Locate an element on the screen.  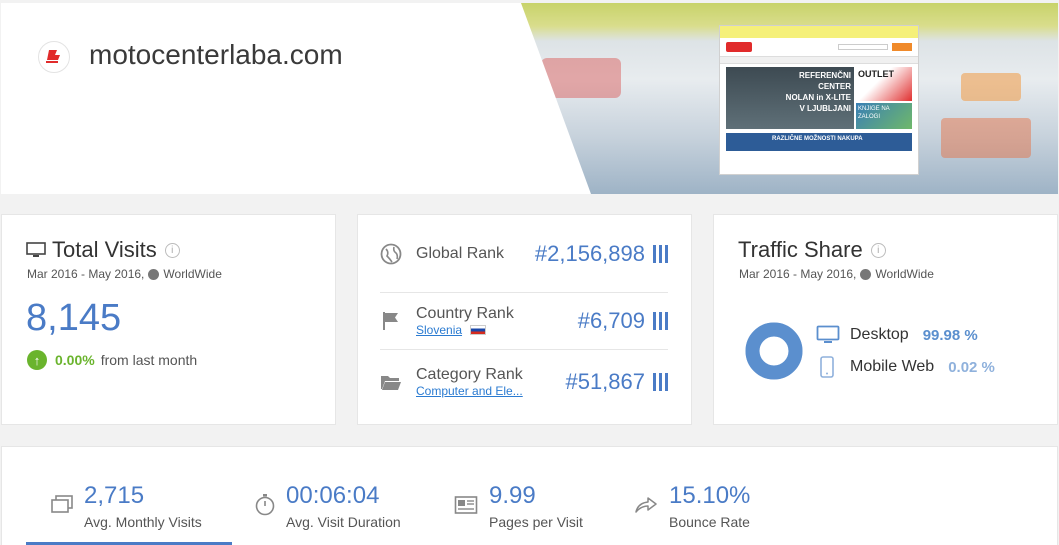
metric-pages-per-visit: 9.99 Pages per Visit is located at coordinates (534, 496).